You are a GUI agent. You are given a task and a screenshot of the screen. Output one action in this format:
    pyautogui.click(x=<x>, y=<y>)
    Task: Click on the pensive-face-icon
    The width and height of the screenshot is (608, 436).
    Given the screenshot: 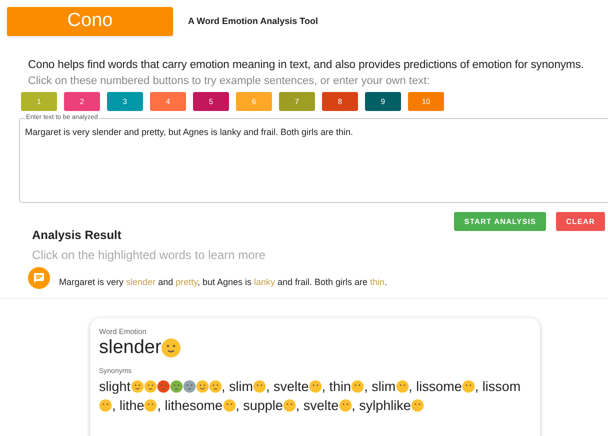 What is the action you would take?
    pyautogui.click(x=150, y=387)
    